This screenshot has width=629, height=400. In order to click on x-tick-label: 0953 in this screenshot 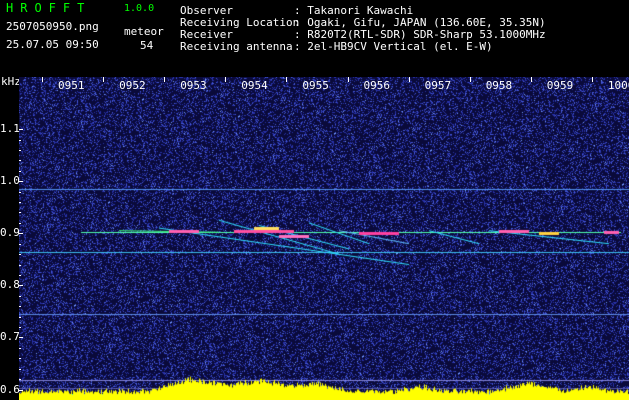, I will do `click(193, 85)`.